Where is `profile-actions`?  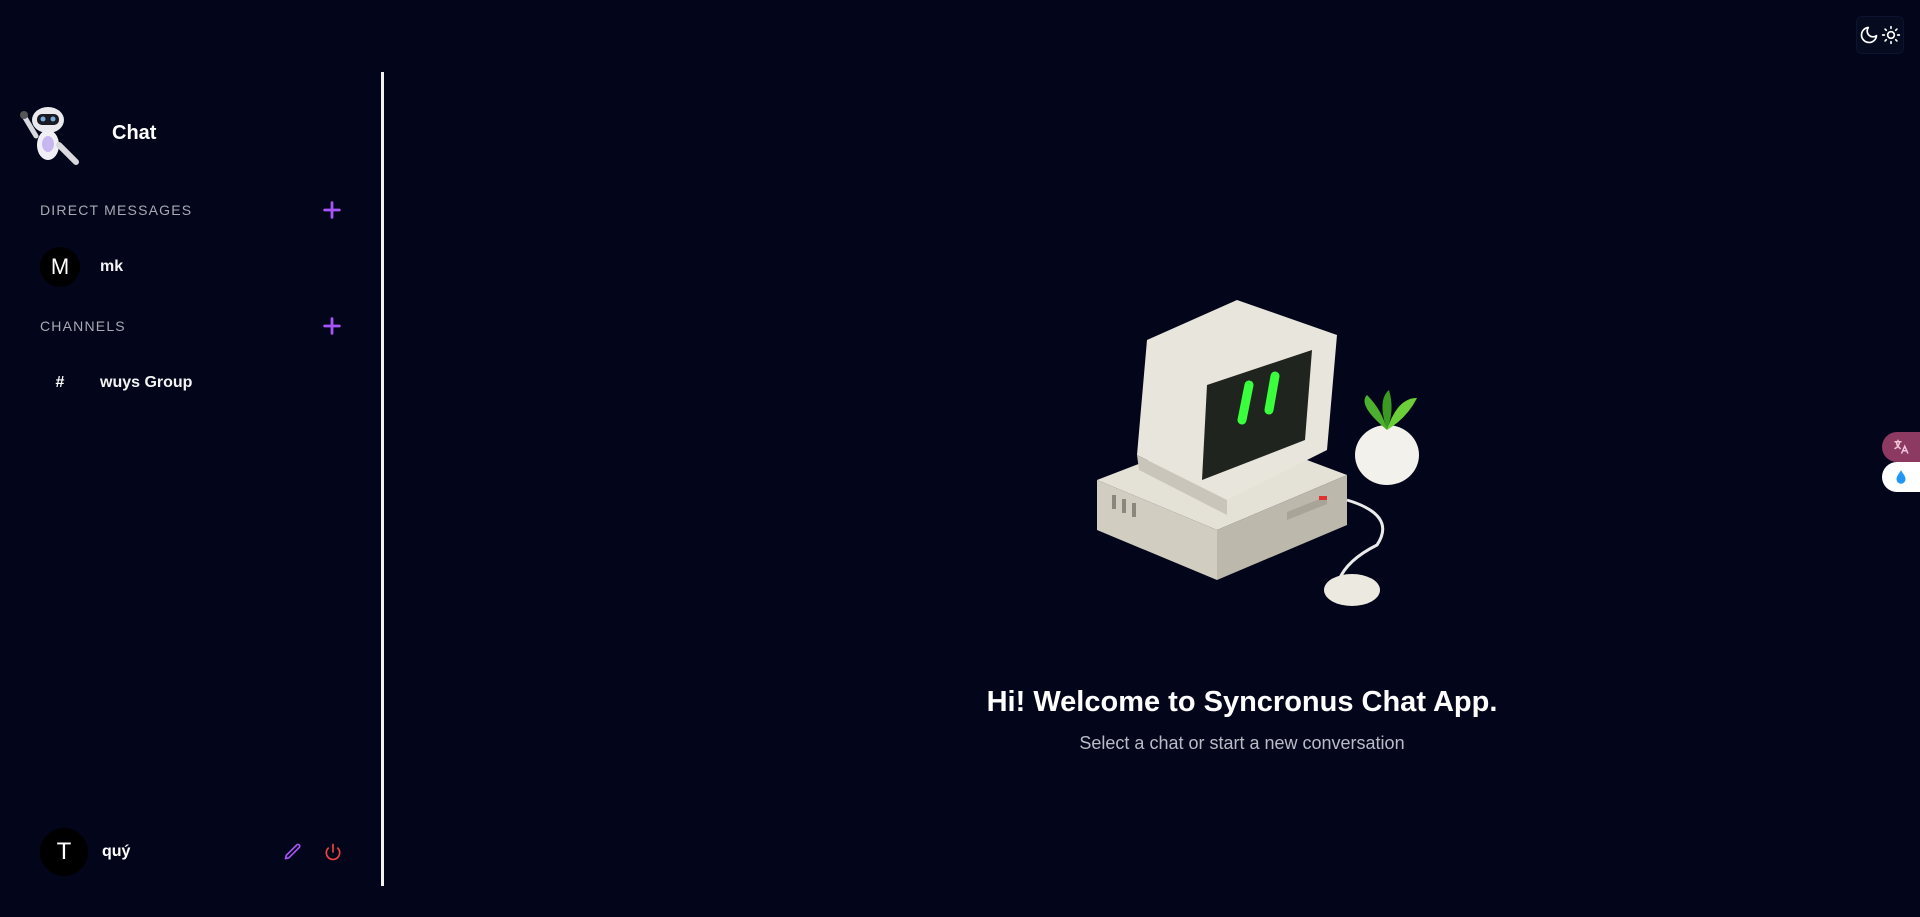
profile-actions is located at coordinates (313, 852).